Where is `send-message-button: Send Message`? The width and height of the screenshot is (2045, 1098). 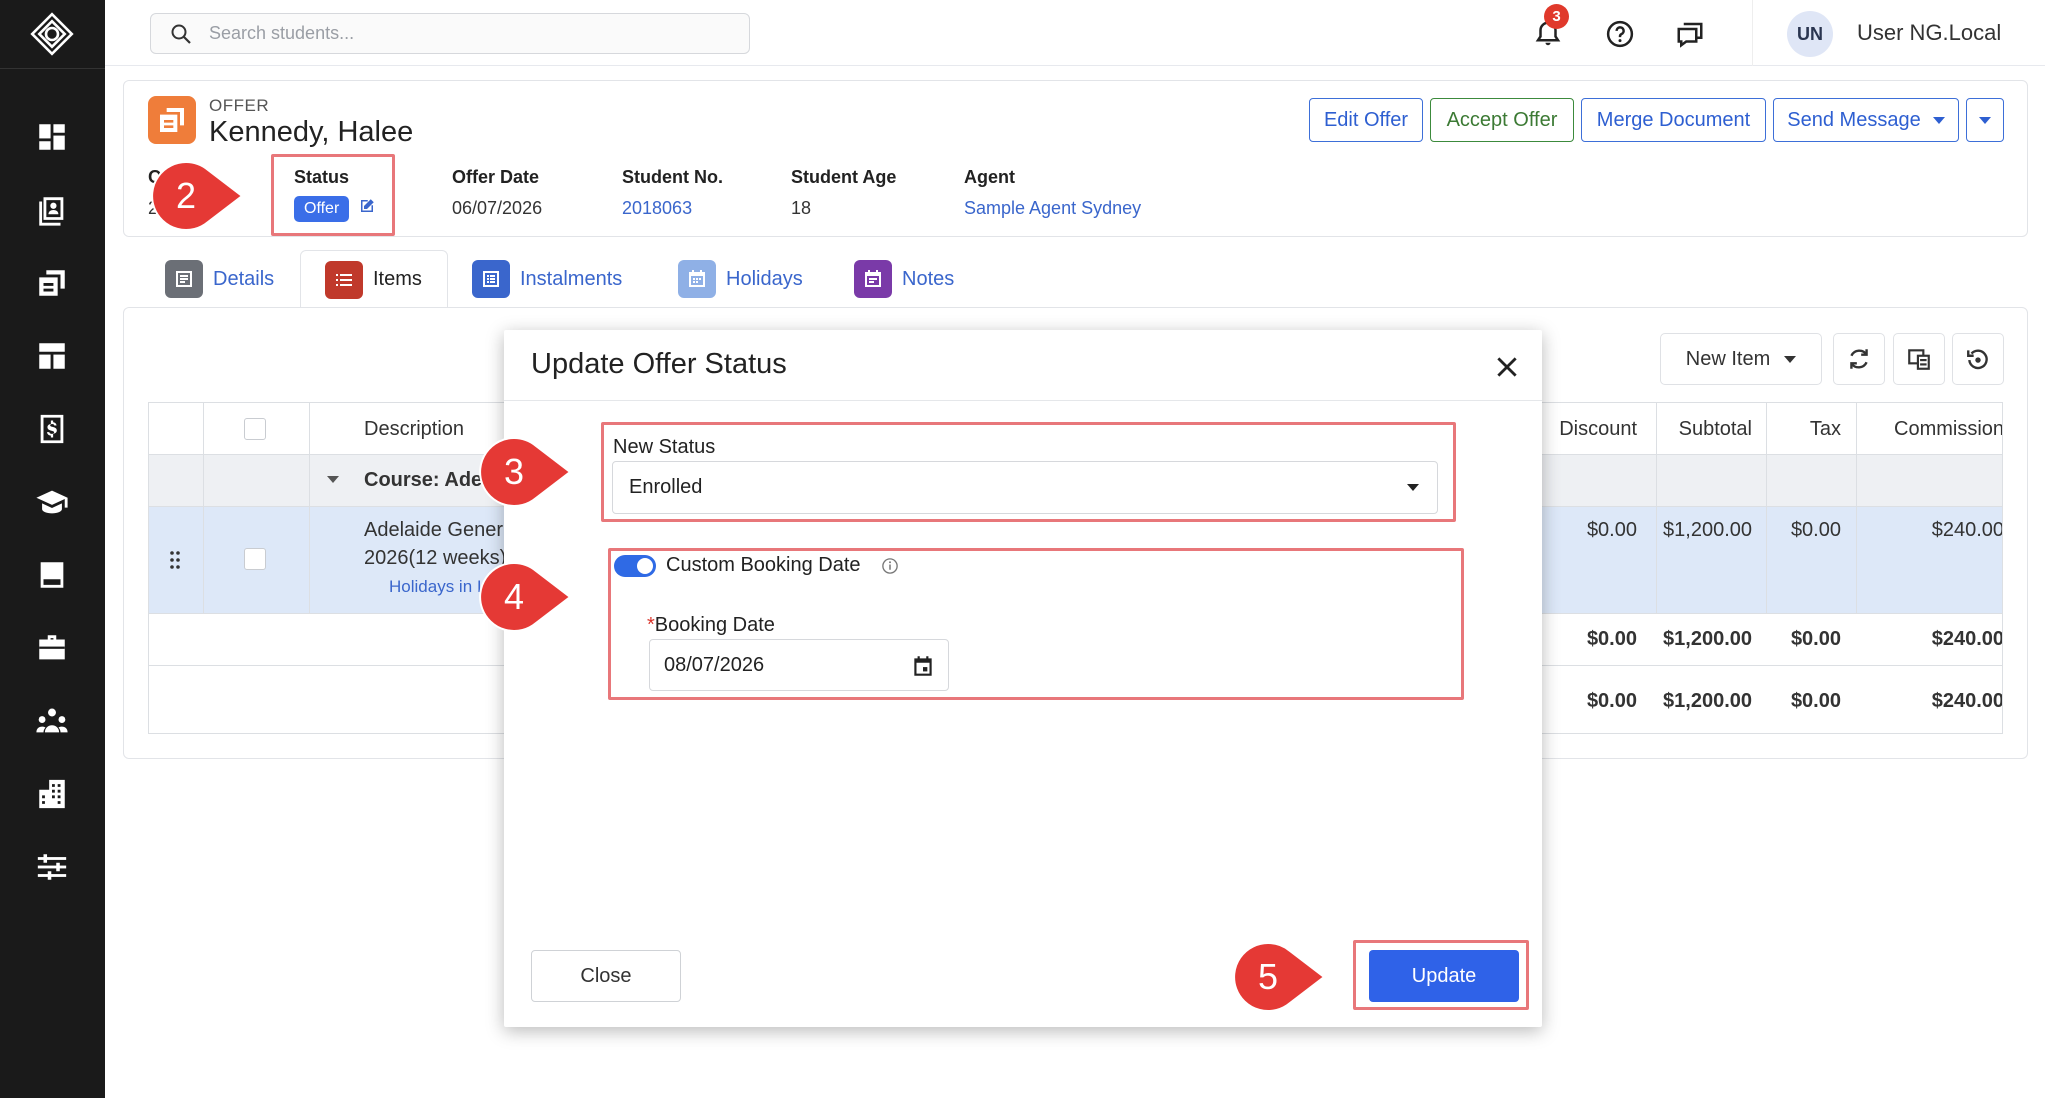 send-message-button: Send Message is located at coordinates (1866, 120).